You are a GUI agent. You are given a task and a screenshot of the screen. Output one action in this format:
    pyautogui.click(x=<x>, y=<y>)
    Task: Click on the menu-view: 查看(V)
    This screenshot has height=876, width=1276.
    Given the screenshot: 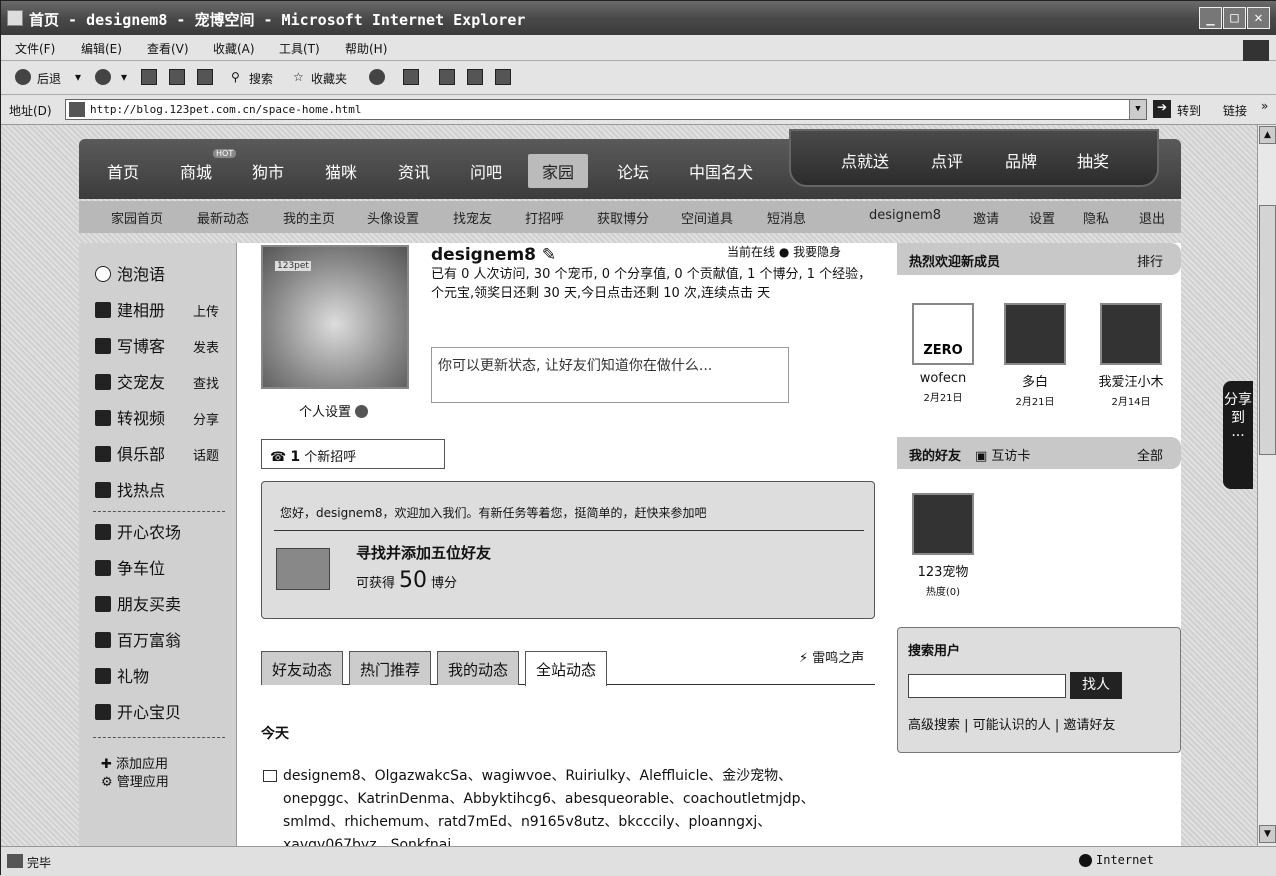 What is the action you would take?
    pyautogui.click(x=168, y=48)
    